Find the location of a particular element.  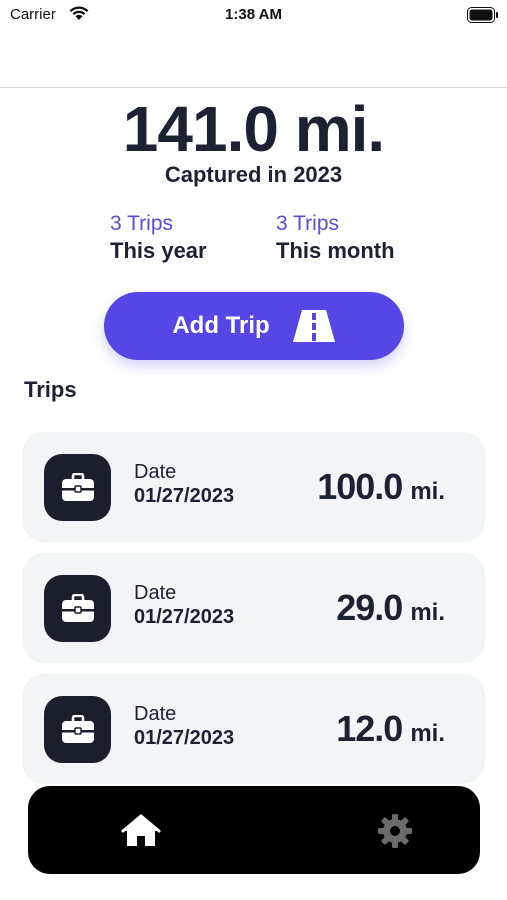

stat-this-month: 3 Trips This month is located at coordinates (335, 238).